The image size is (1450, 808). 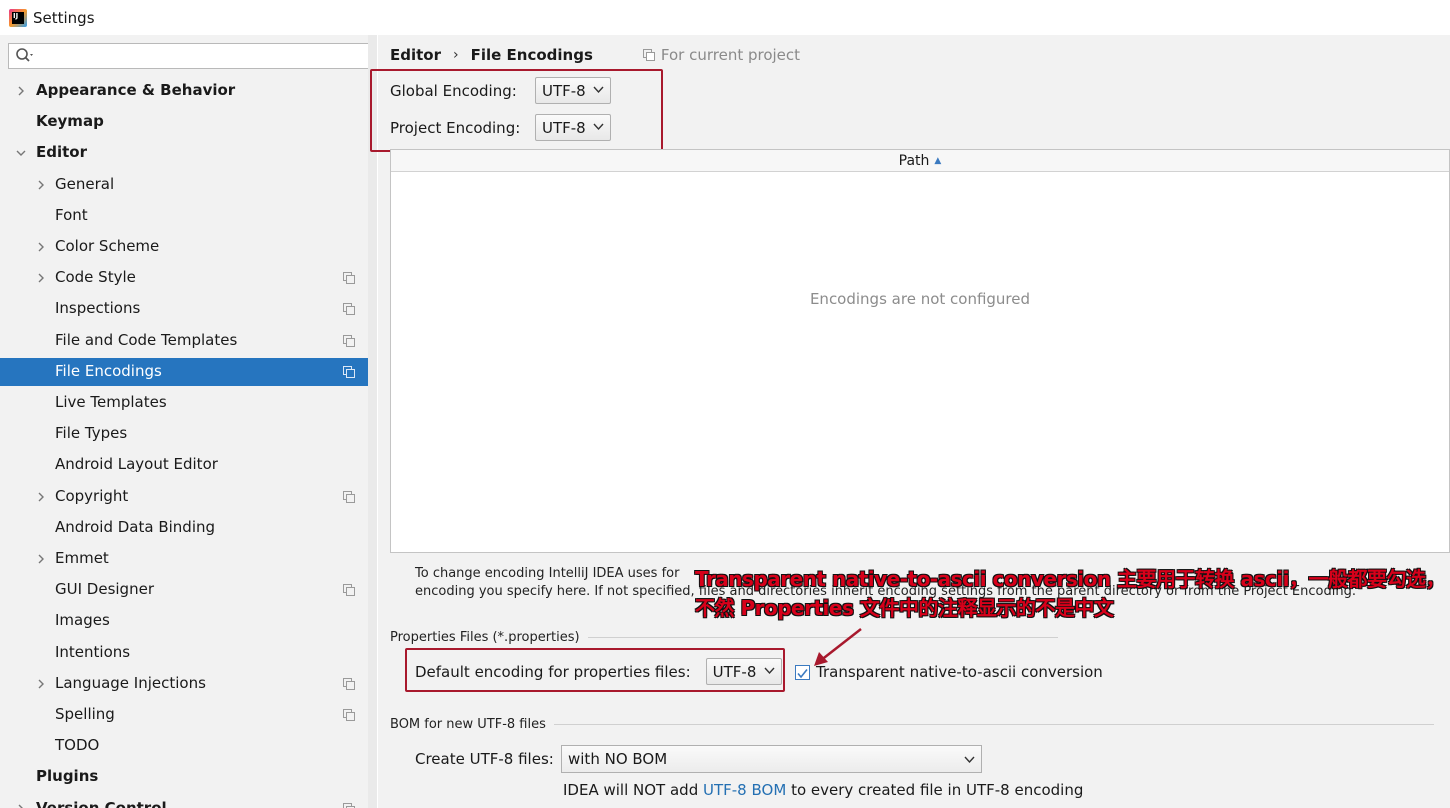 What do you see at coordinates (111, 402) in the screenshot?
I see `sidebar-item-label: Live Templates` at bounding box center [111, 402].